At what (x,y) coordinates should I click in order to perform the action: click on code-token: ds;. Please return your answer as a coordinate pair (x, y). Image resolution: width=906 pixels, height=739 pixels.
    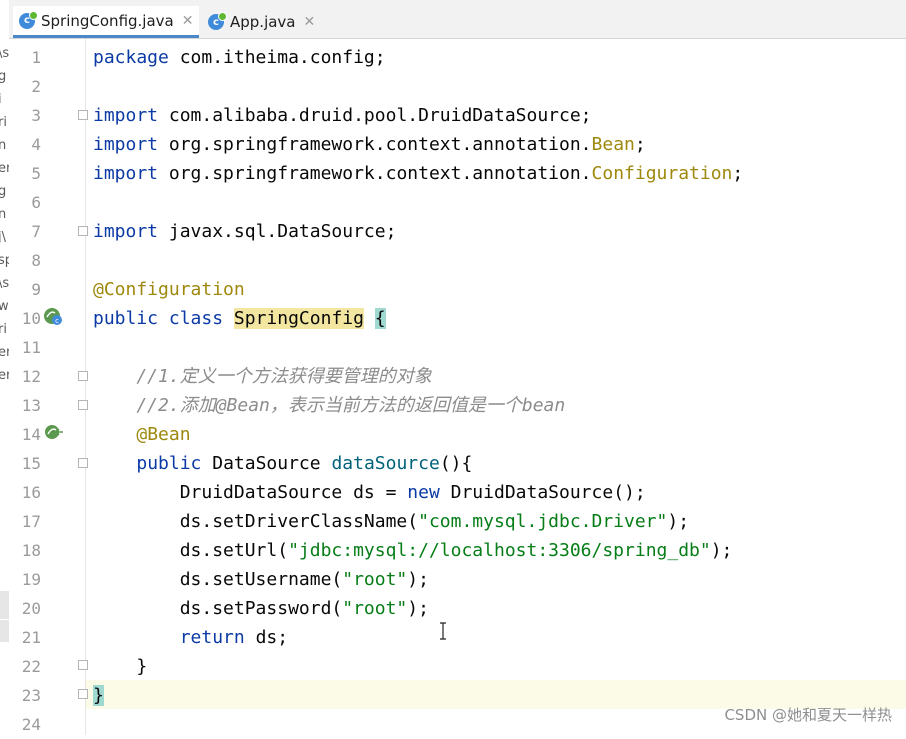
    Looking at the image, I should click on (266, 637).